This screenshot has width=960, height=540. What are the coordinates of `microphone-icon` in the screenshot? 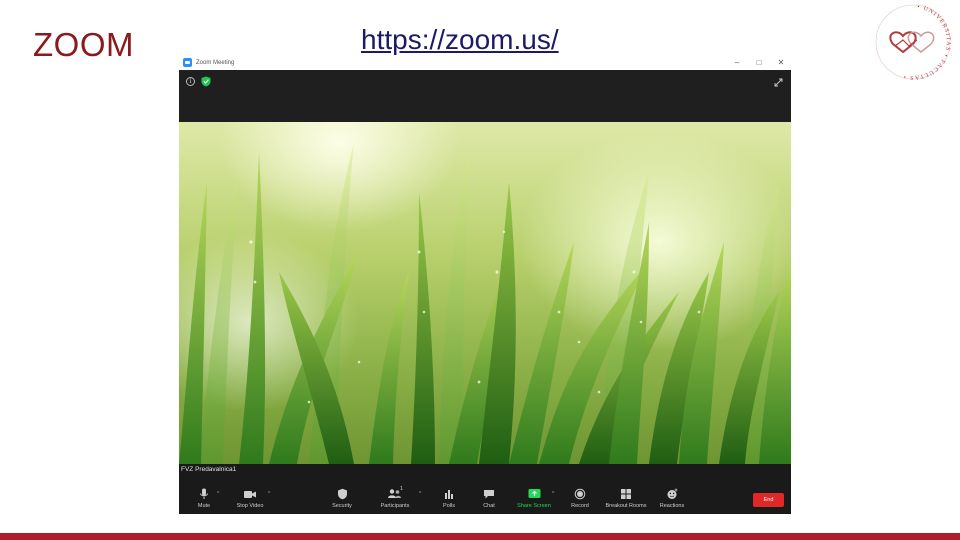 It's located at (204, 493).